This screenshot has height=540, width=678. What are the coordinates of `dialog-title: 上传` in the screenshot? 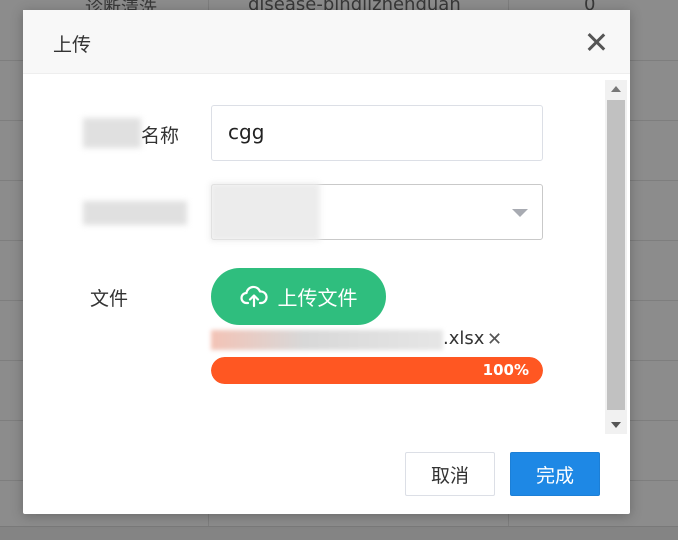 It's located at (72, 45).